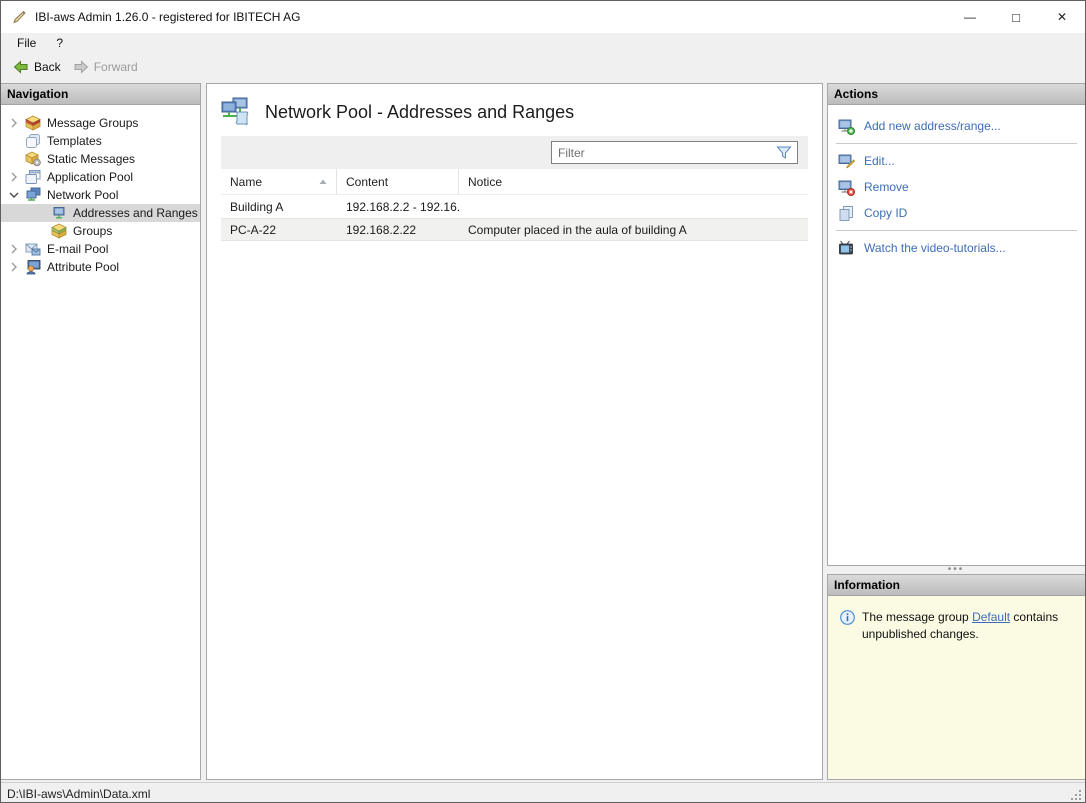 This screenshot has height=803, width=1086. I want to click on splitter-grip-dots: •••, so click(956, 569).